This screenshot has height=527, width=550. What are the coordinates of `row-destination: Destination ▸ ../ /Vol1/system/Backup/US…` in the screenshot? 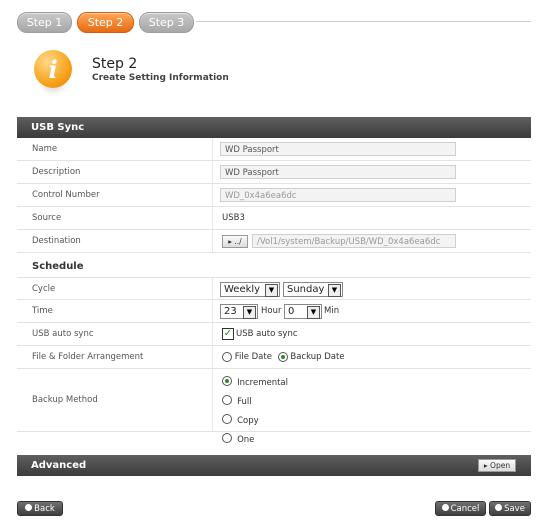 It's located at (274, 241).